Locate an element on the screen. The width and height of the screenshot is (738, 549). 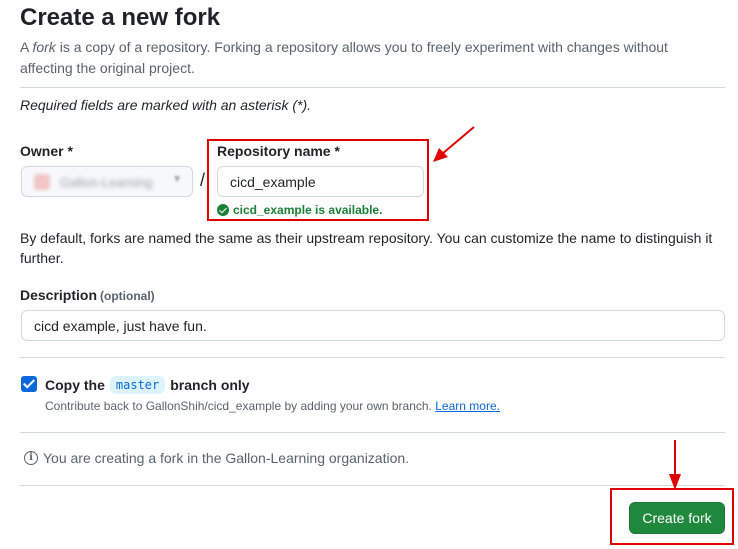
owner-select: Gallon-Learning ▼ is located at coordinates (107, 181).